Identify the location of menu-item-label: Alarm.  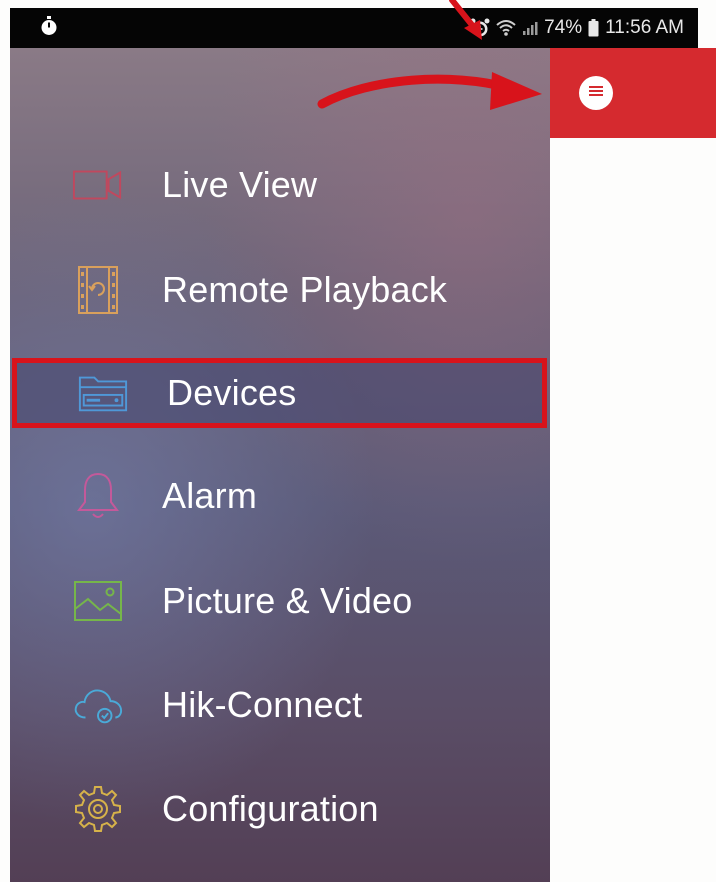
(210, 495).